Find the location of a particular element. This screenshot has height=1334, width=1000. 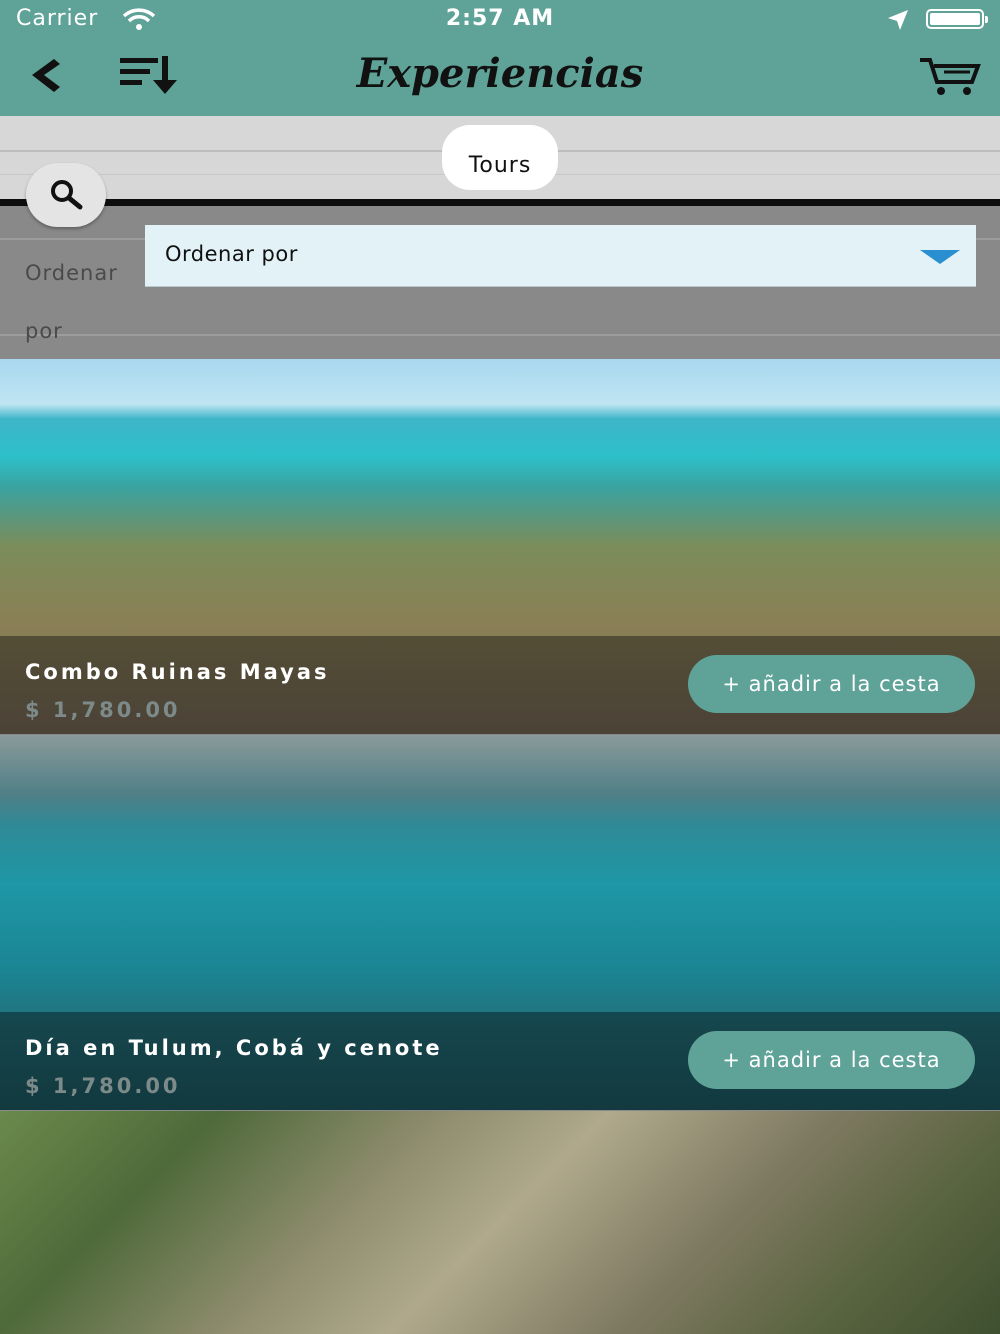

sort-dropdown: Ordenar por is located at coordinates (560, 256).